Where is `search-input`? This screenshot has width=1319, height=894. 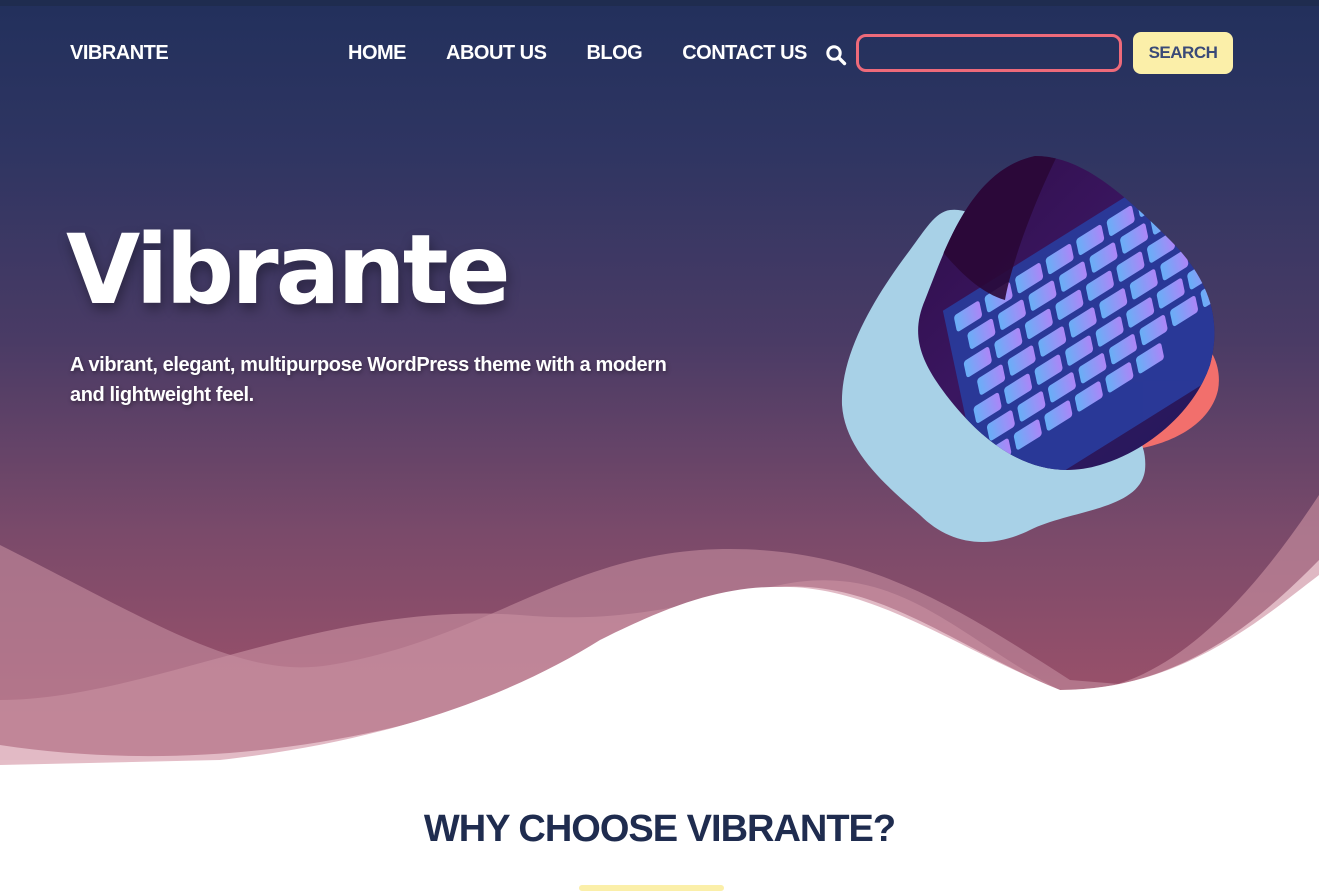
search-input is located at coordinates (989, 53).